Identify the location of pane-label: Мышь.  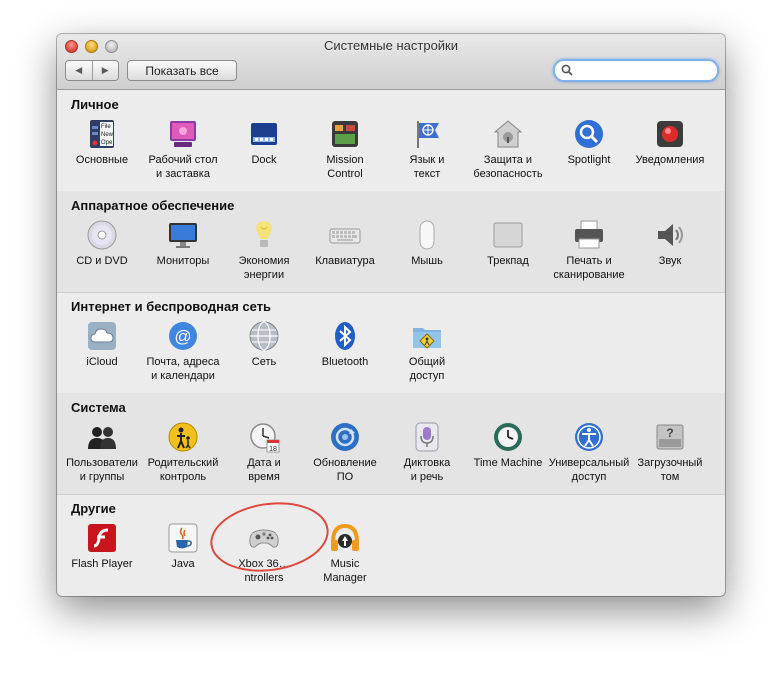
(427, 261).